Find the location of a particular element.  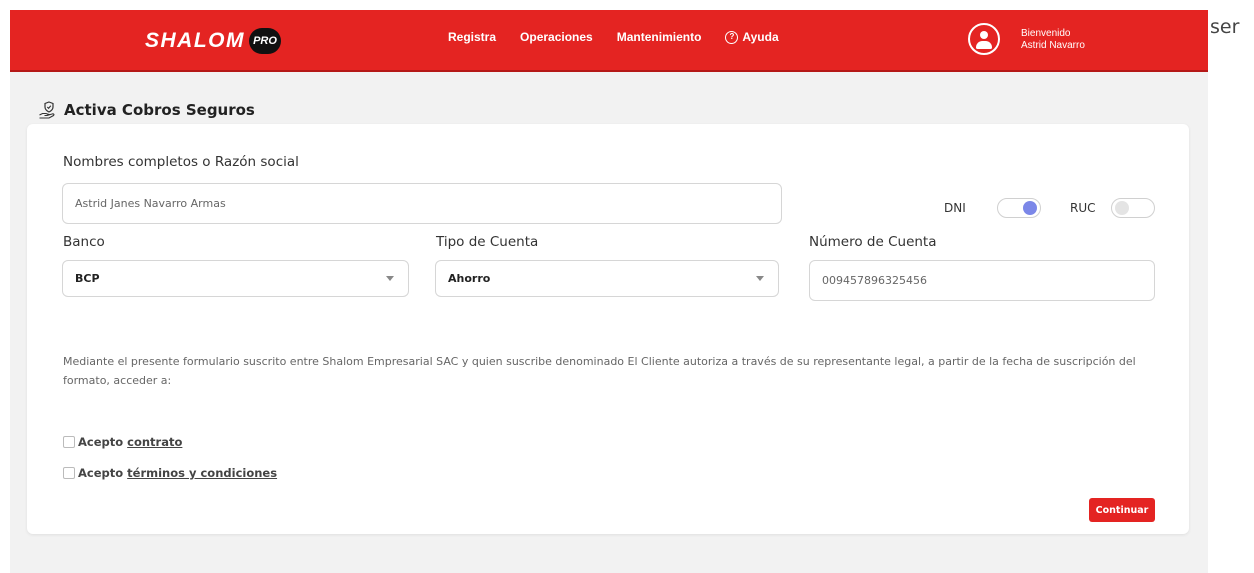

account-number-value: 009457896325456 is located at coordinates (874, 280).